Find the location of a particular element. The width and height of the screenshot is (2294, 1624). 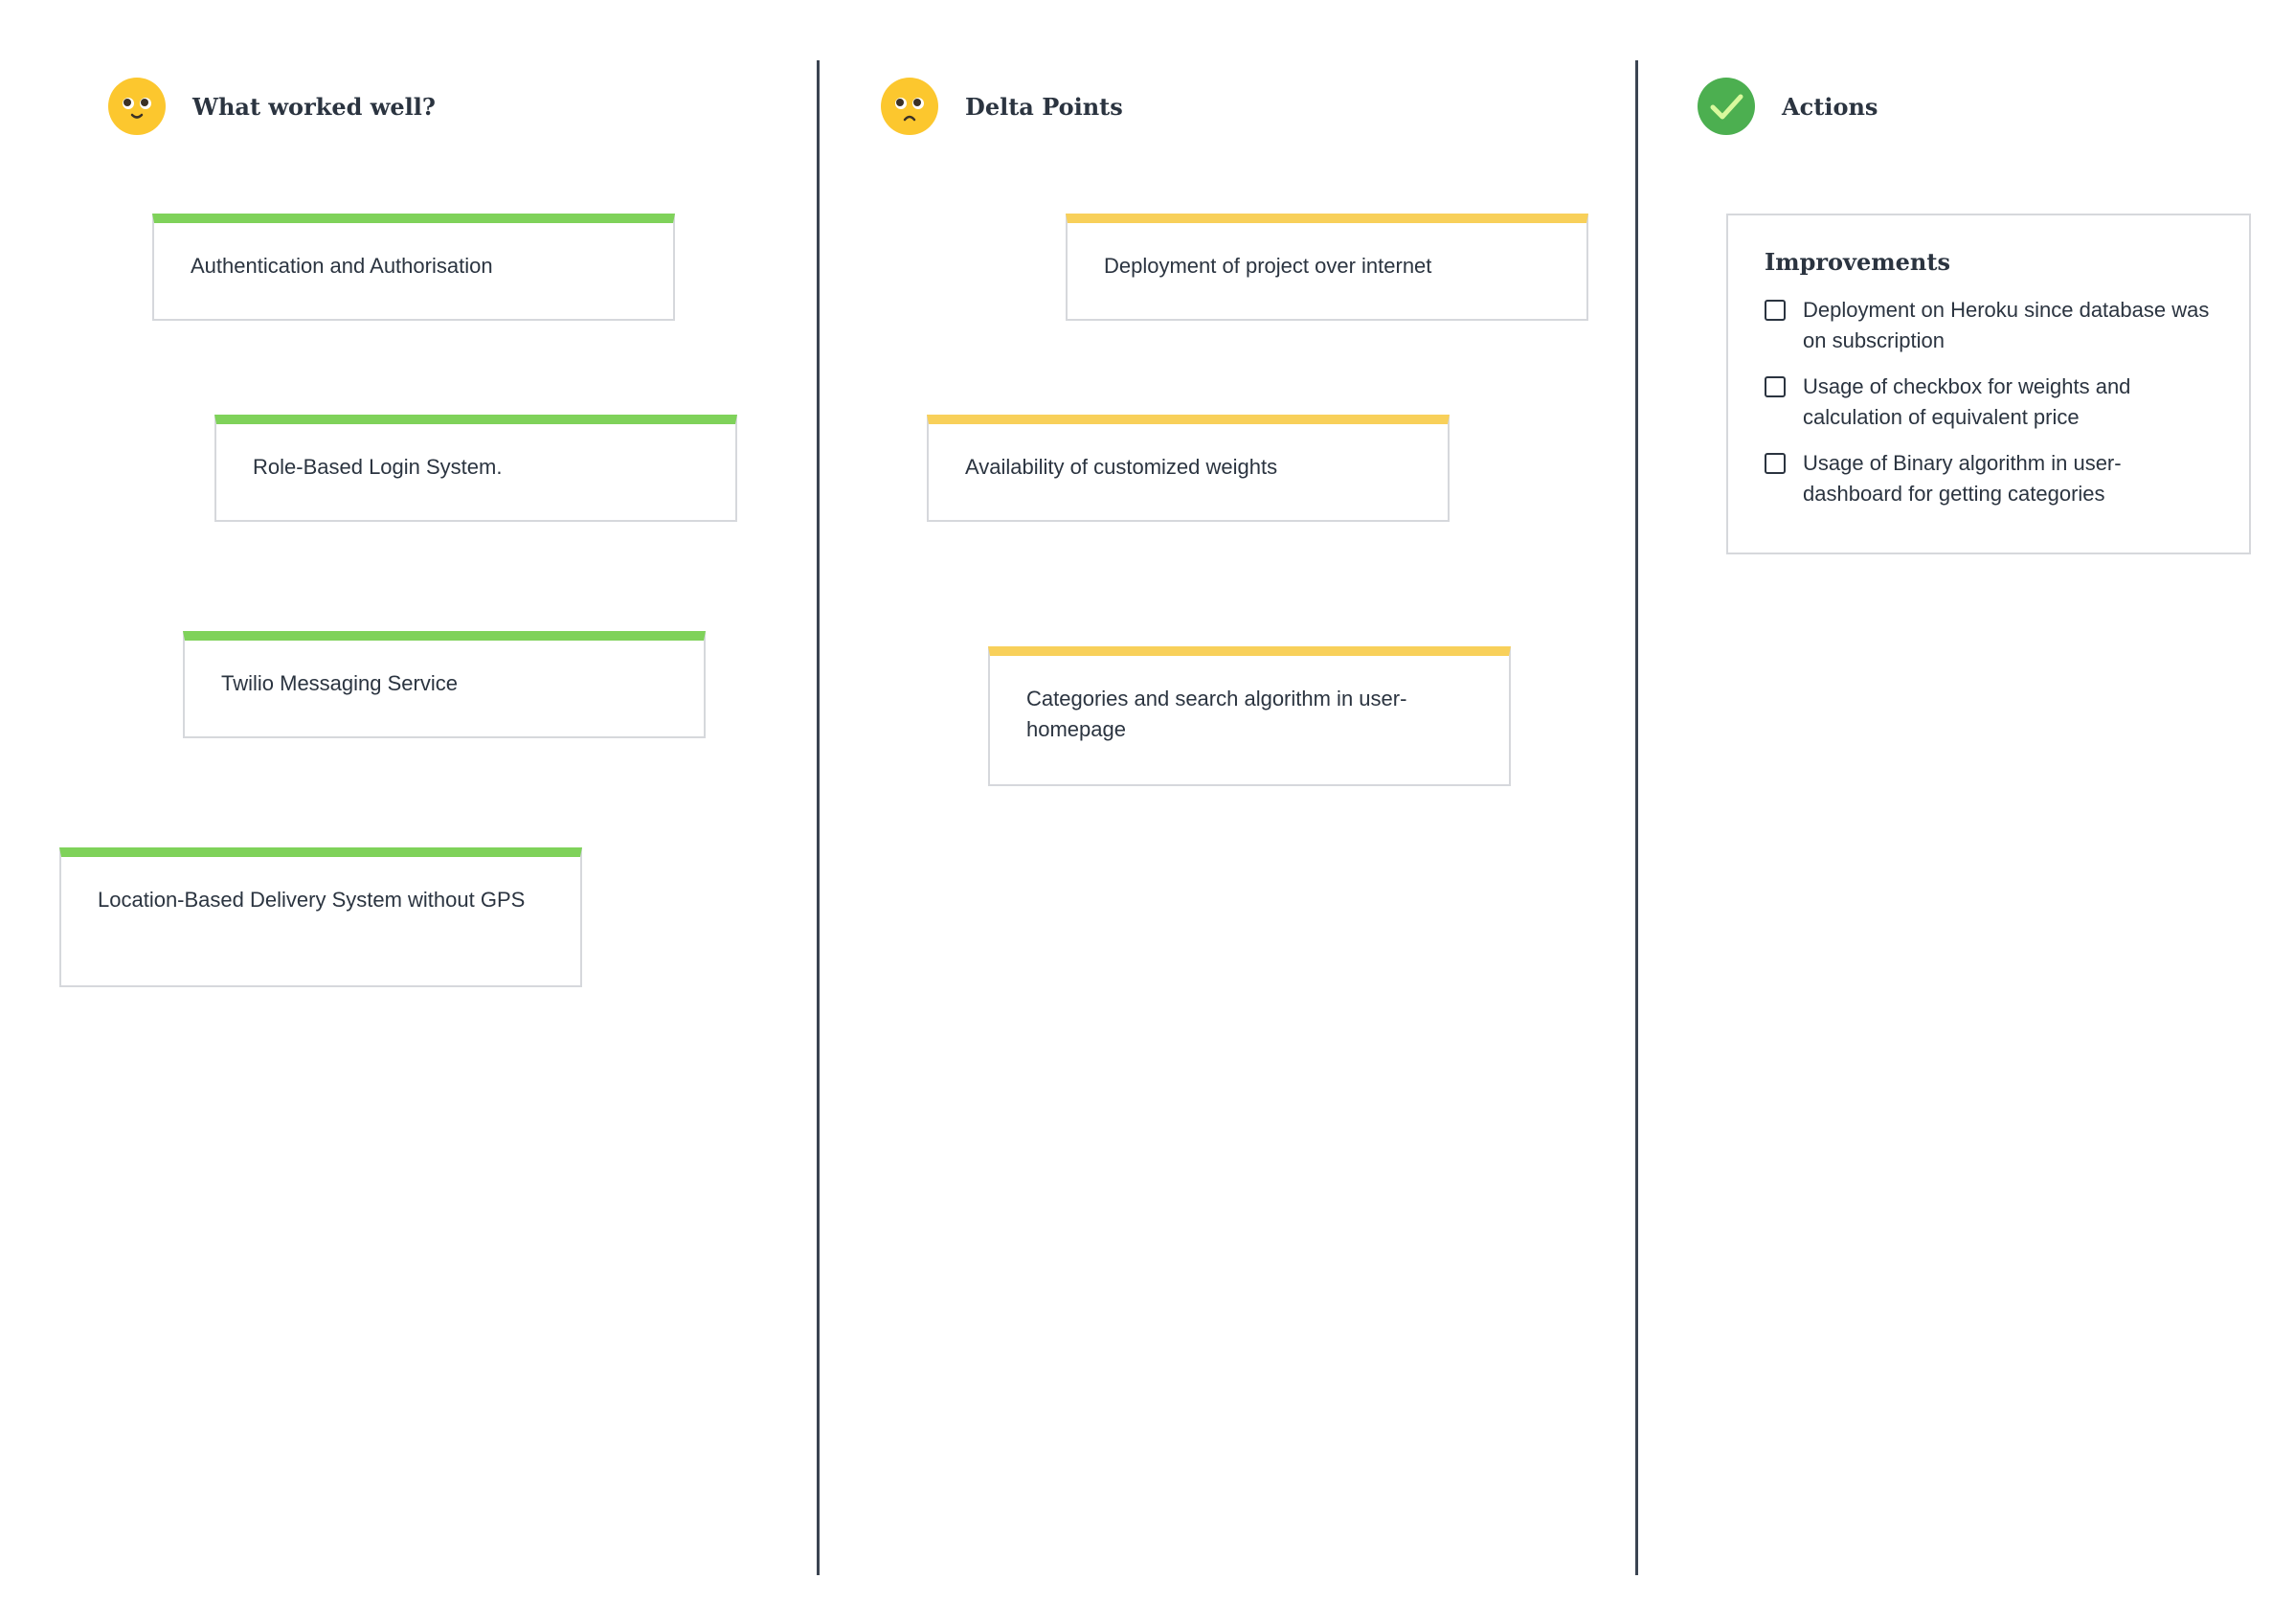

sticky-card: Availability of customized weights is located at coordinates (1188, 468).